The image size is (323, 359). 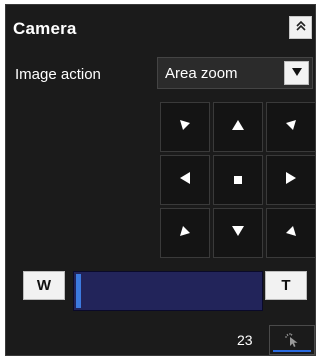 I want to click on arrow-up-right-icon, so click(x=291, y=127).